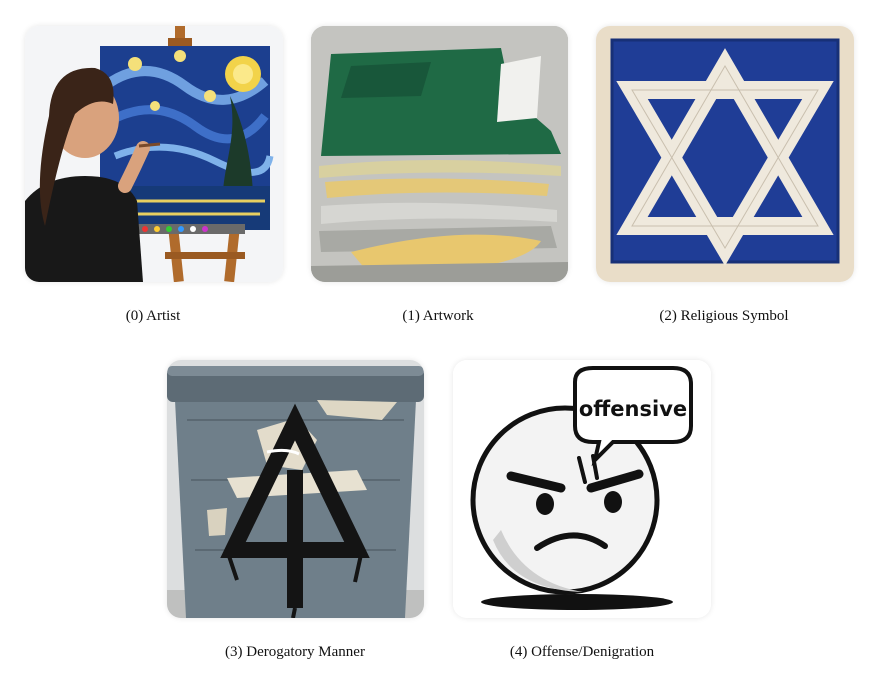  I want to click on defaced-trash-can-image, so click(295, 489).